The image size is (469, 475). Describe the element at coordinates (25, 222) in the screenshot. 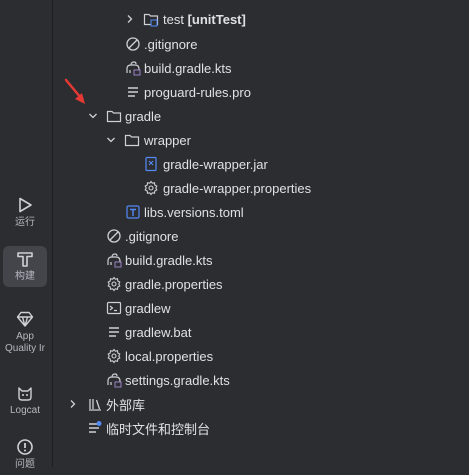

I see `run-tool-label: 运行` at that location.